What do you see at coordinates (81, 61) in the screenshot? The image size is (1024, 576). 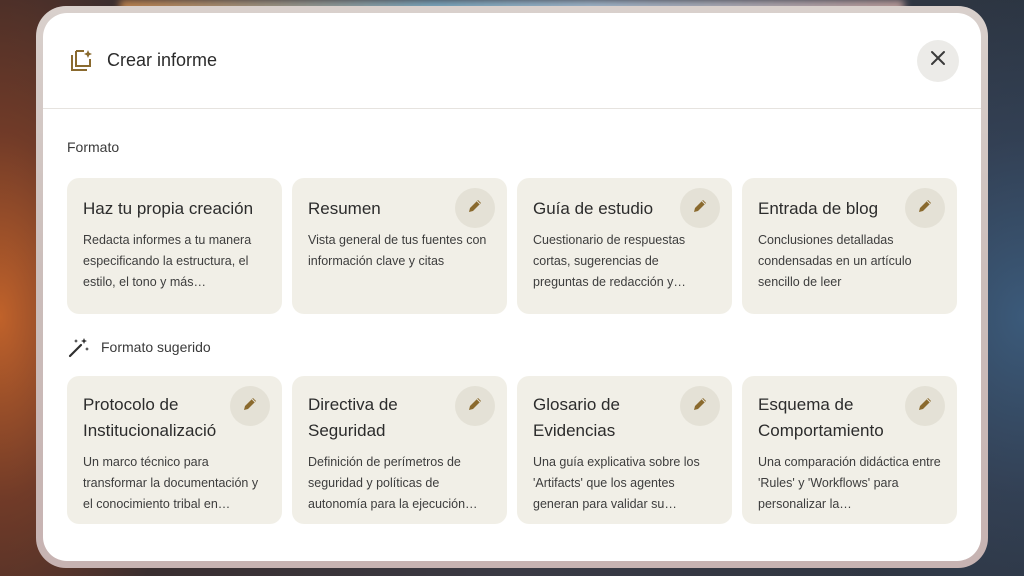 I see `create-report-icon` at bounding box center [81, 61].